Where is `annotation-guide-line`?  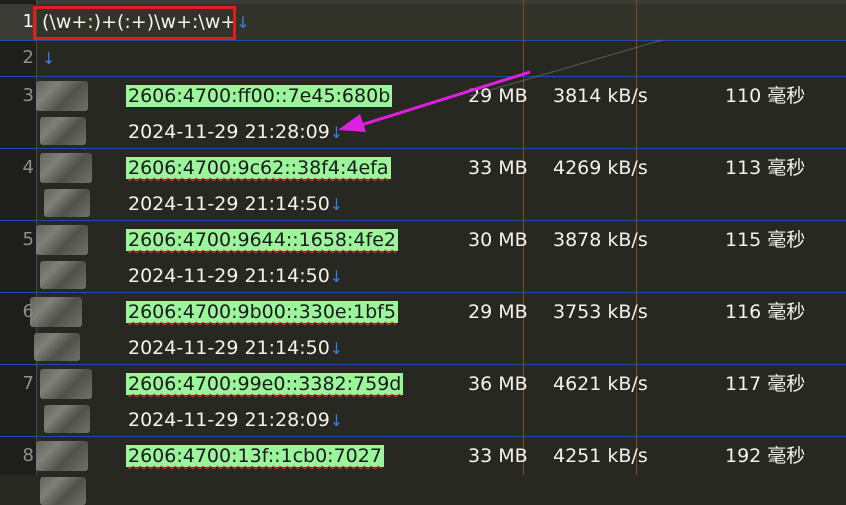
annotation-guide-line is located at coordinates (566, 68).